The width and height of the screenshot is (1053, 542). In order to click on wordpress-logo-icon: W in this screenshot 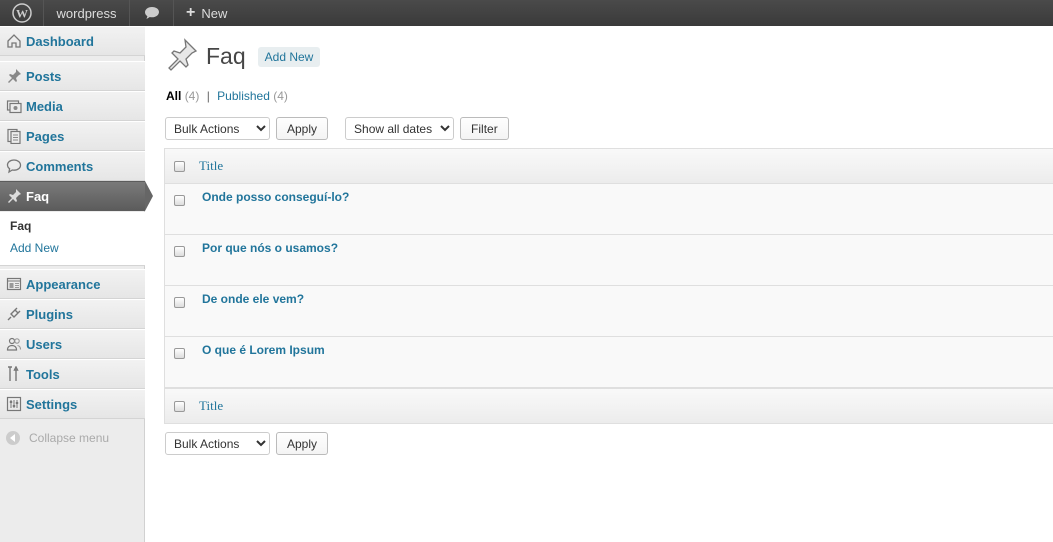, I will do `click(22, 13)`.